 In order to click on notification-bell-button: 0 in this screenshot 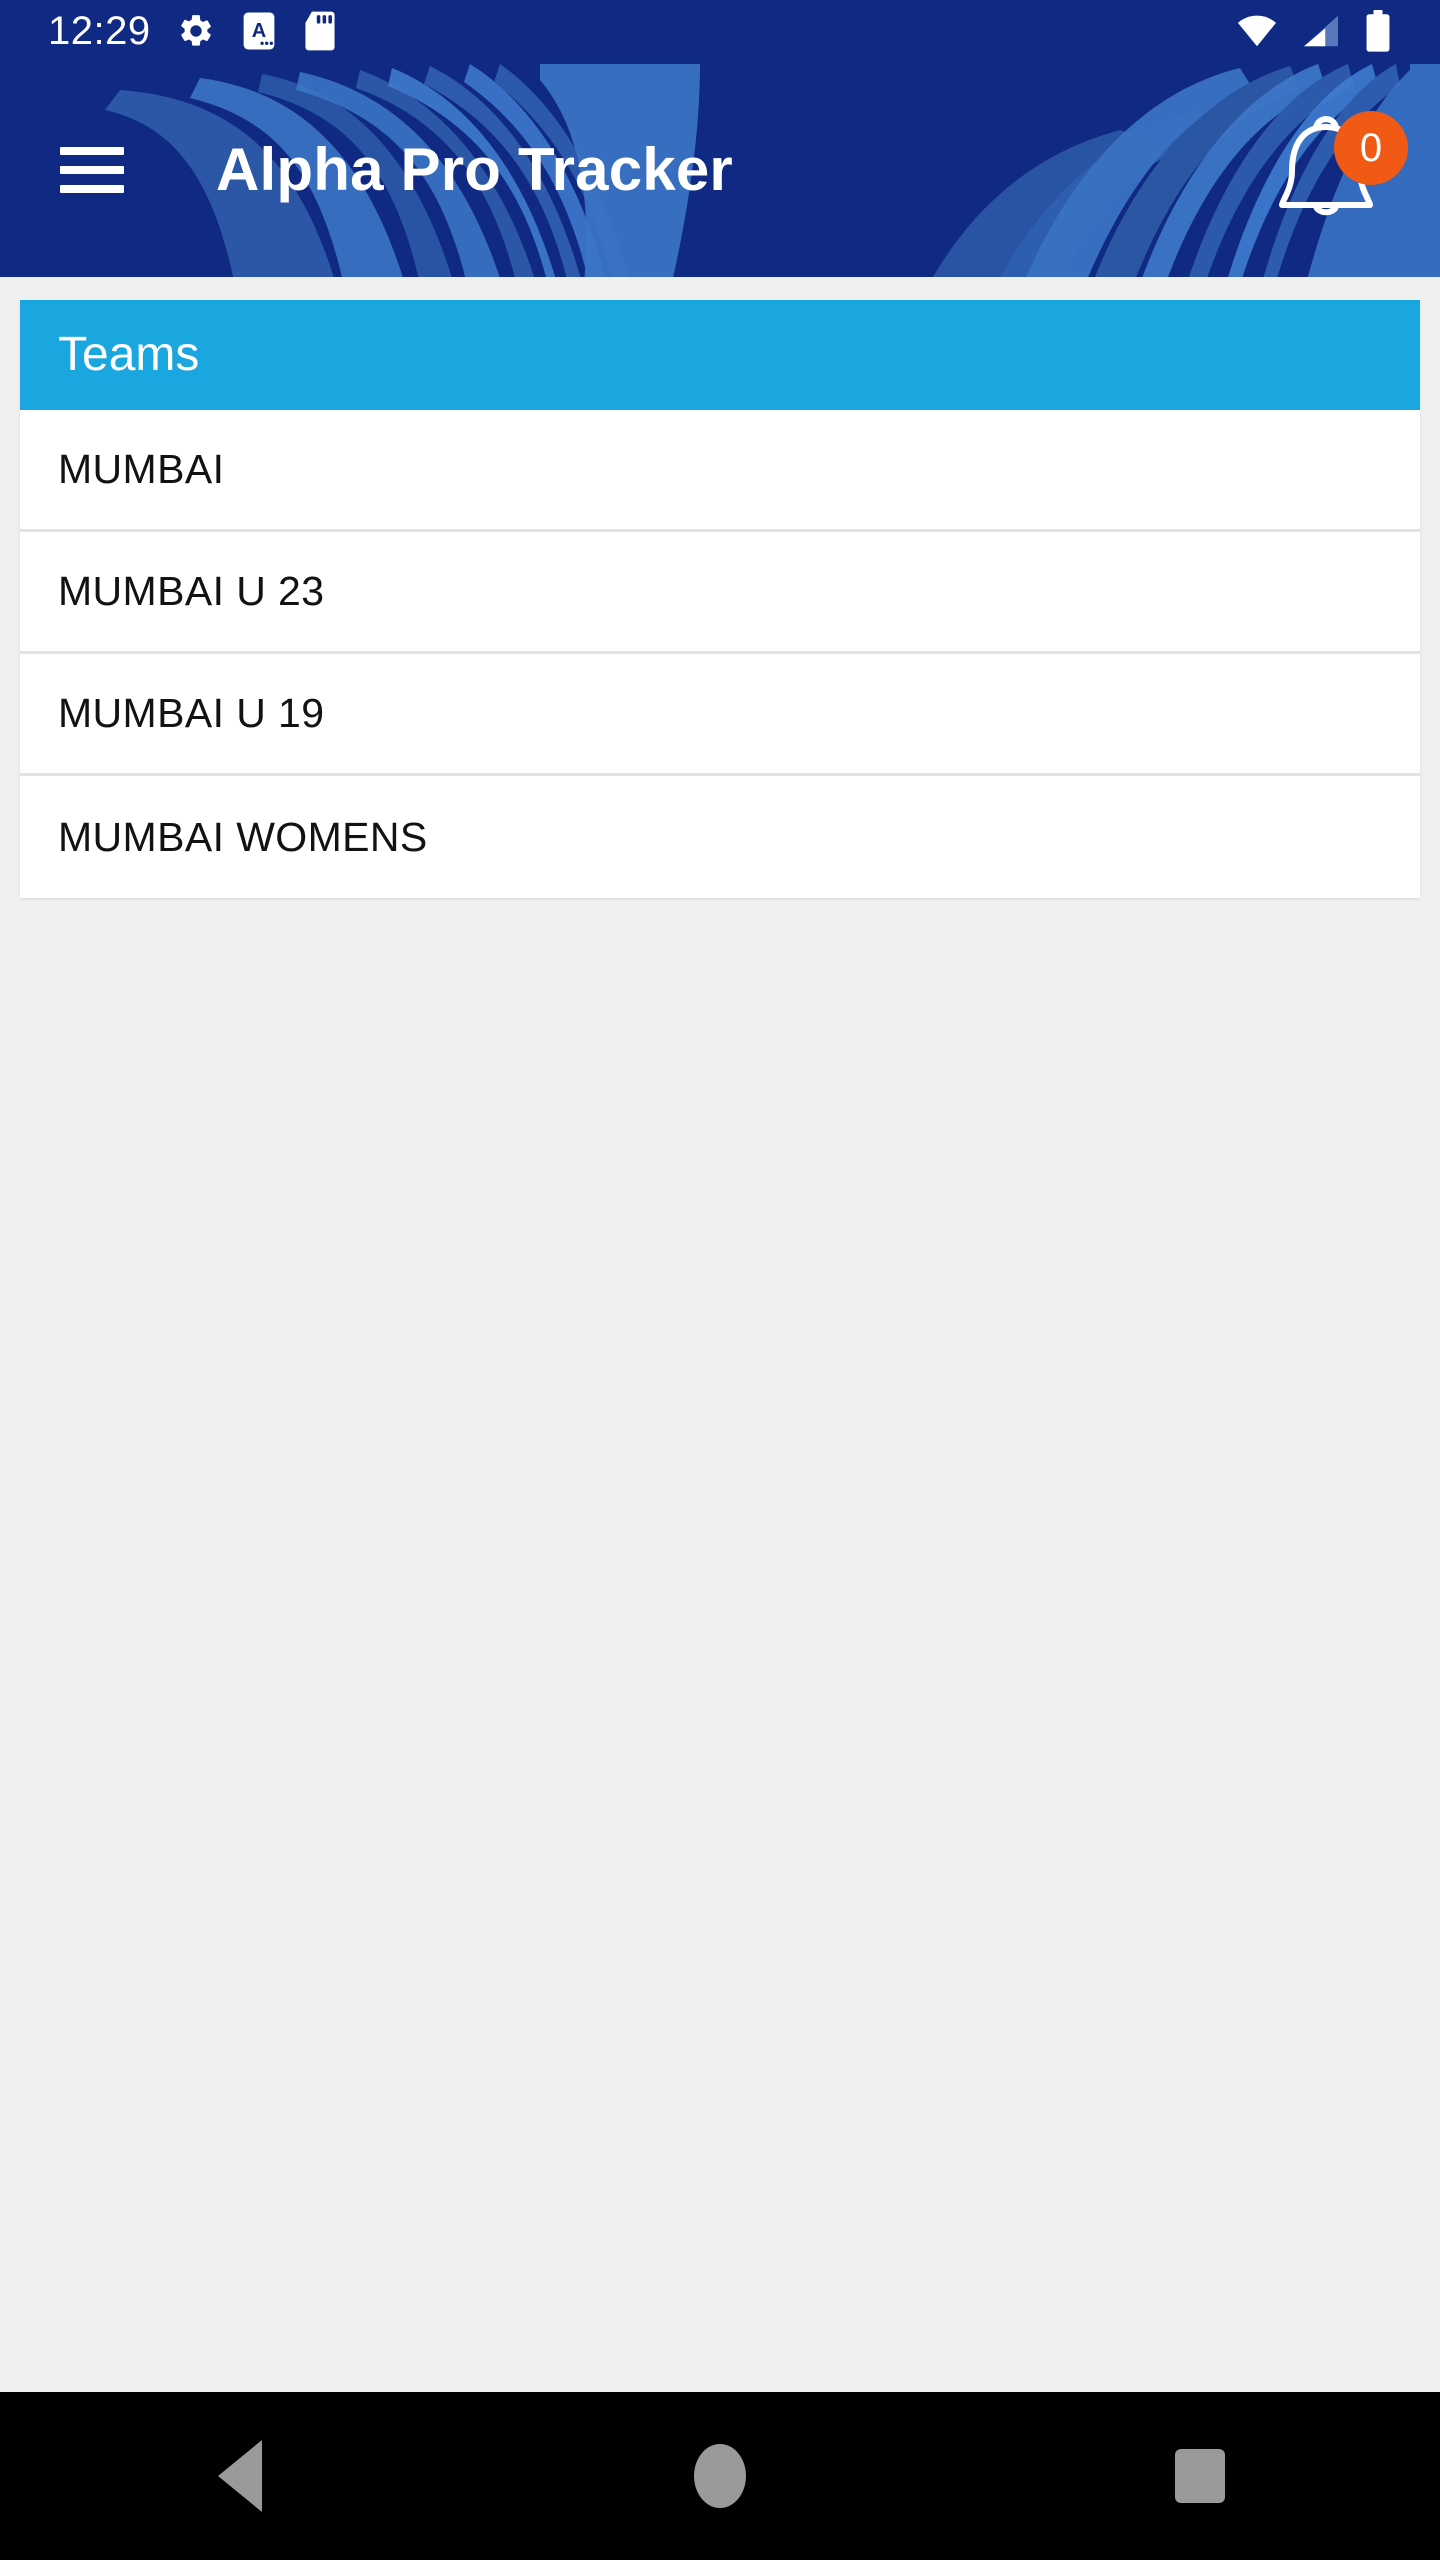, I will do `click(1332, 170)`.